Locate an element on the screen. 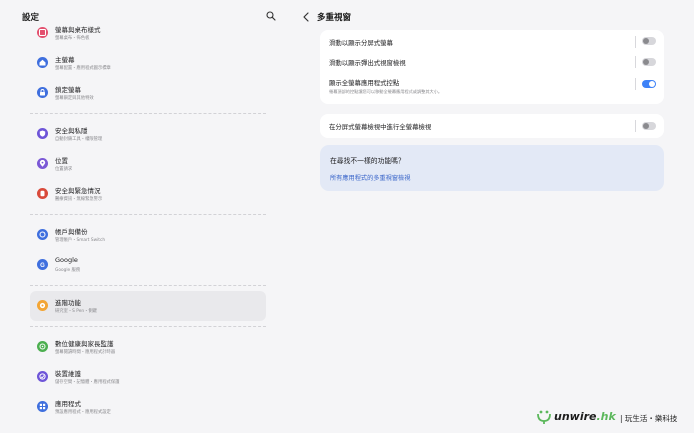 The height and width of the screenshot is (433, 694). settings-item-subtitle: 螢幕閱讀時間・應用程式計時器 is located at coordinates (85, 352).